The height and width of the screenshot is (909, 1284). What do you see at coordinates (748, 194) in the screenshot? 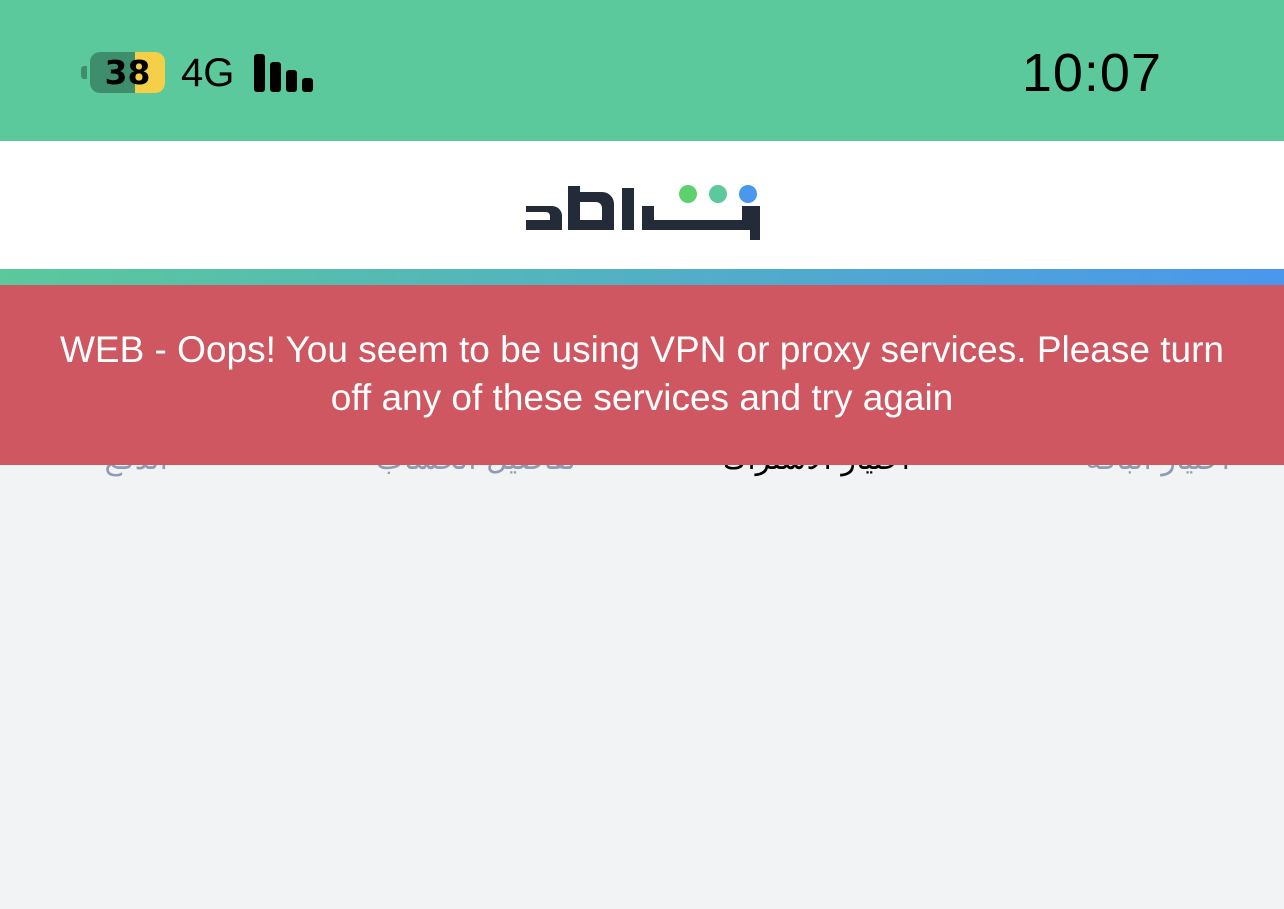
I see `logo-dot-blue` at bounding box center [748, 194].